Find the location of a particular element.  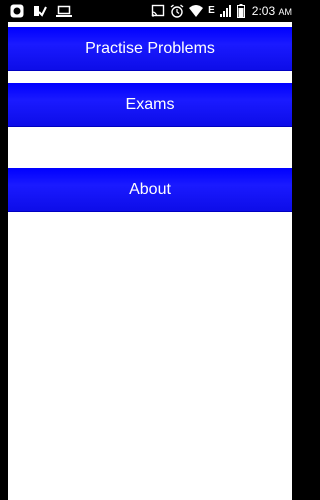

clock: 2:03 AM is located at coordinates (272, 11).